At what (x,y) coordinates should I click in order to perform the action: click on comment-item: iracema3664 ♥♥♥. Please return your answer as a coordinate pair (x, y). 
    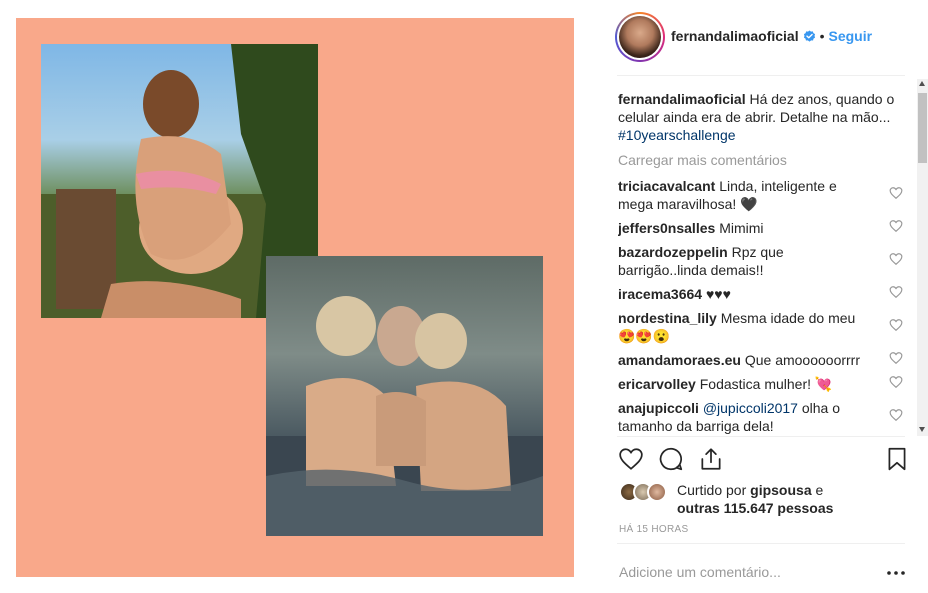
    Looking at the image, I should click on (745, 294).